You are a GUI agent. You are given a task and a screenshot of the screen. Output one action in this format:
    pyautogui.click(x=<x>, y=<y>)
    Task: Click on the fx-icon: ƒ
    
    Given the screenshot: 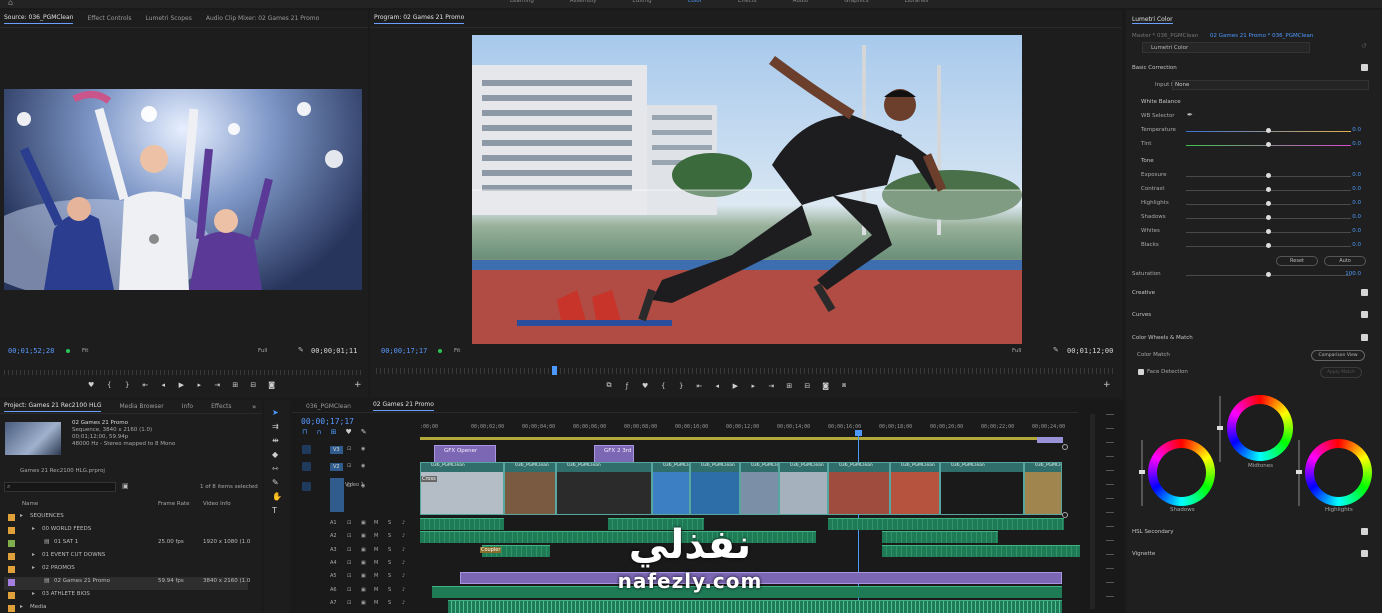 What is the action you would take?
    pyautogui.click(x=627, y=386)
    